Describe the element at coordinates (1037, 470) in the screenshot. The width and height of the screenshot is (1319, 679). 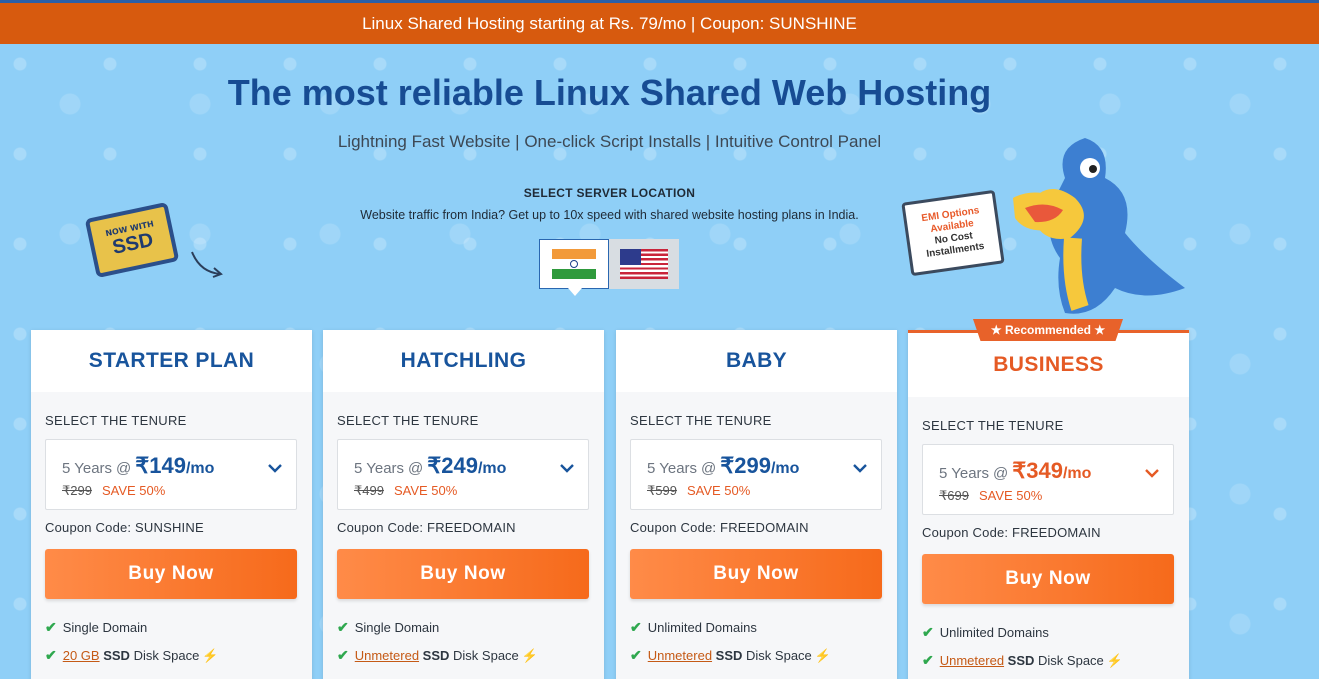
I see `plan-price: ₹349` at that location.